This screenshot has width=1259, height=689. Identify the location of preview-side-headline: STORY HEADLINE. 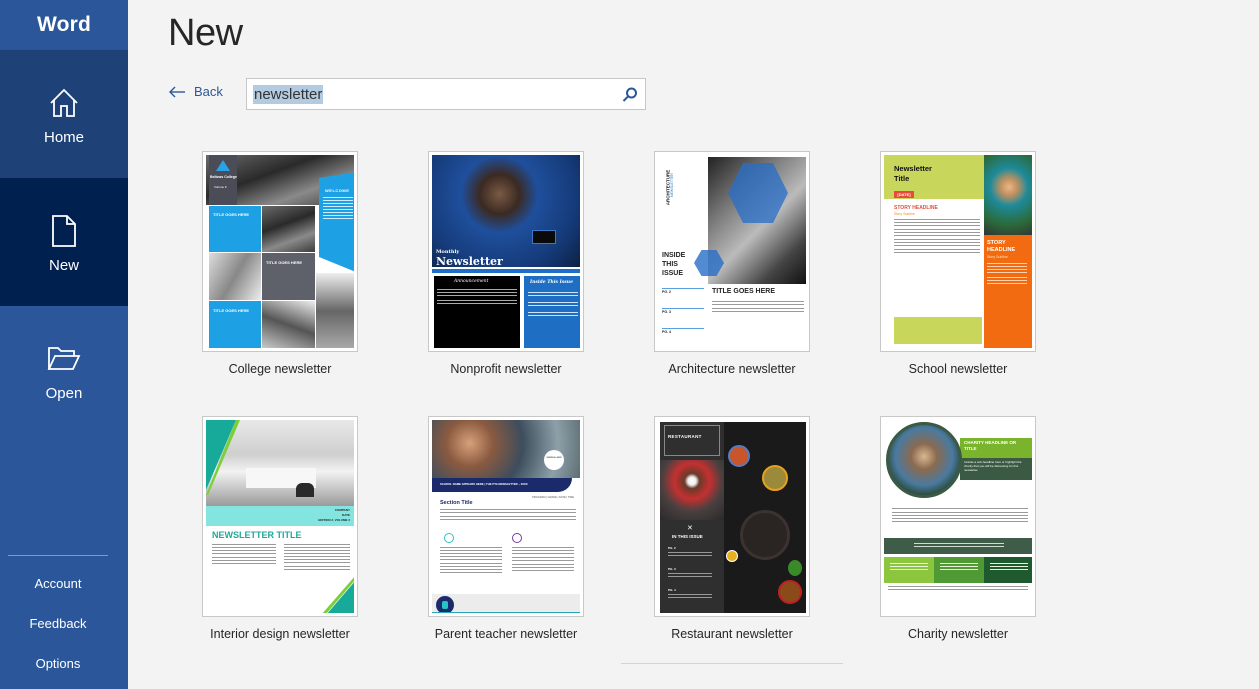
(1001, 246).